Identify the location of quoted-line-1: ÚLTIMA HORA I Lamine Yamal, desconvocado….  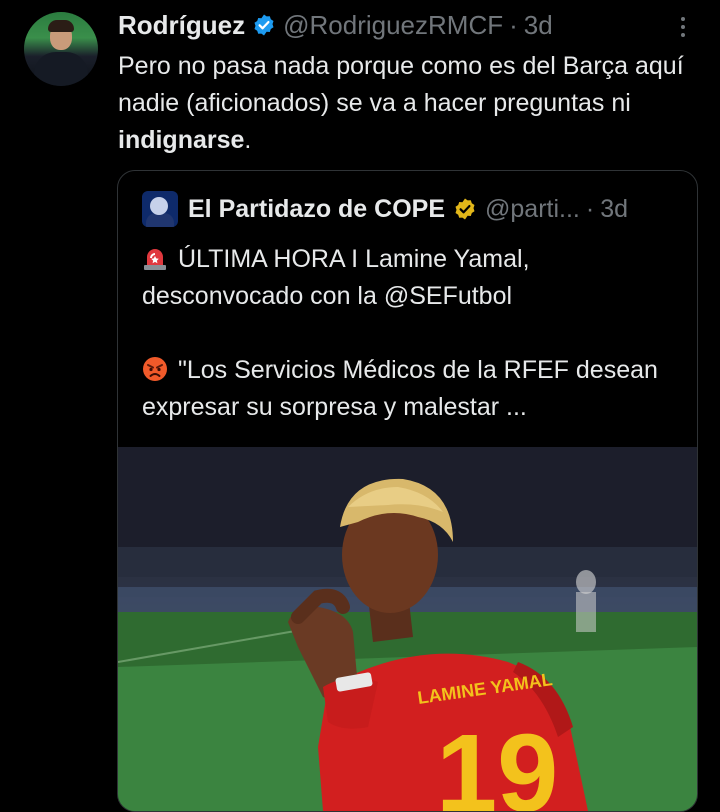
(412, 278).